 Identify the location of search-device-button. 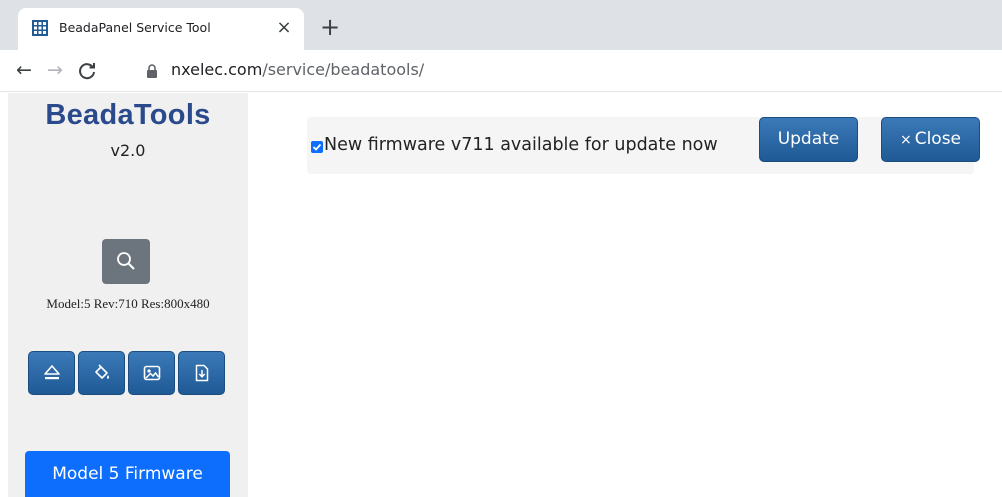
(126, 261).